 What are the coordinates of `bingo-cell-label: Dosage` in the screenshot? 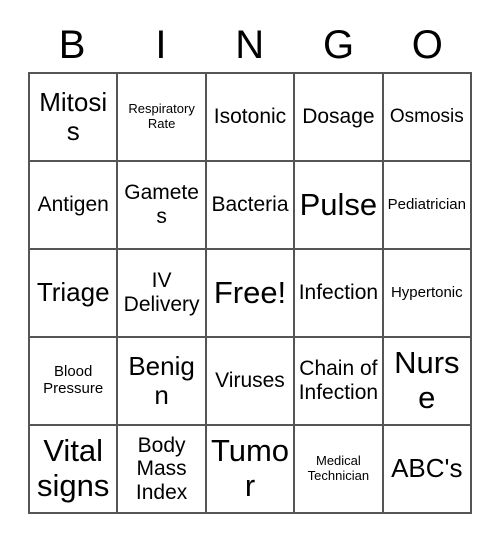 It's located at (338, 117).